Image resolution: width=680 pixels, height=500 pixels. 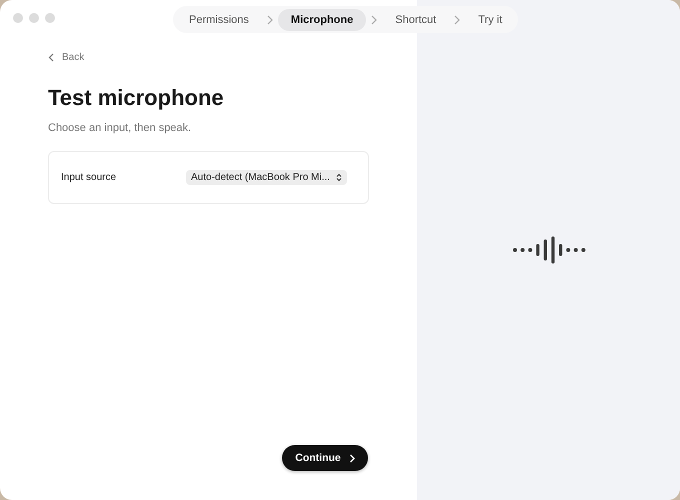 What do you see at coordinates (120, 128) in the screenshot?
I see `subtitle: Choose an input, then speak.` at bounding box center [120, 128].